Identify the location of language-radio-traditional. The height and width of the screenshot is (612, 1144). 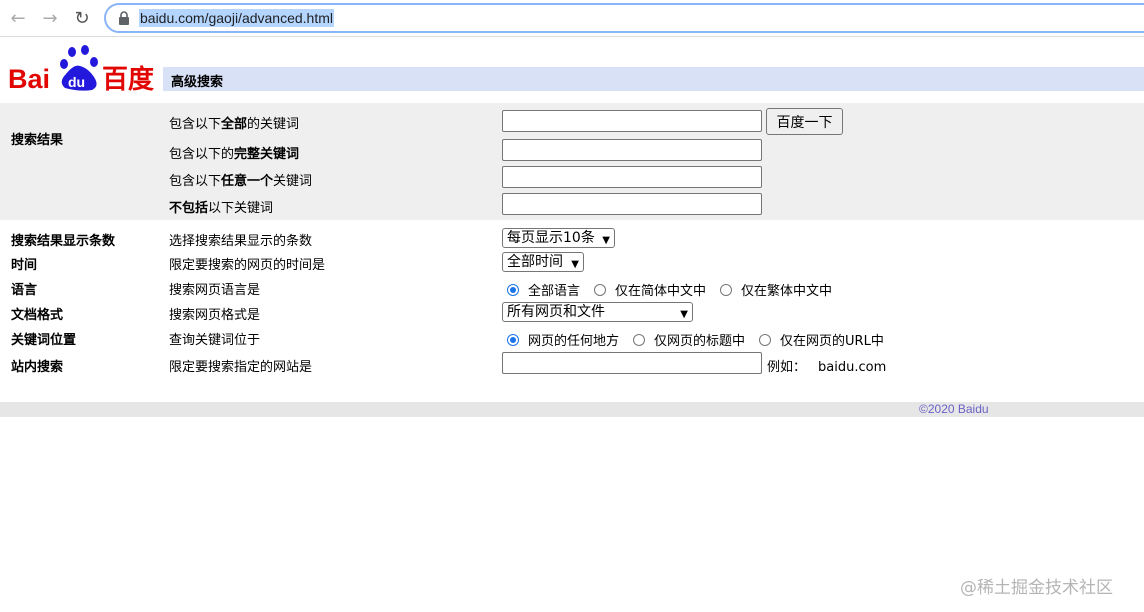
(726, 289).